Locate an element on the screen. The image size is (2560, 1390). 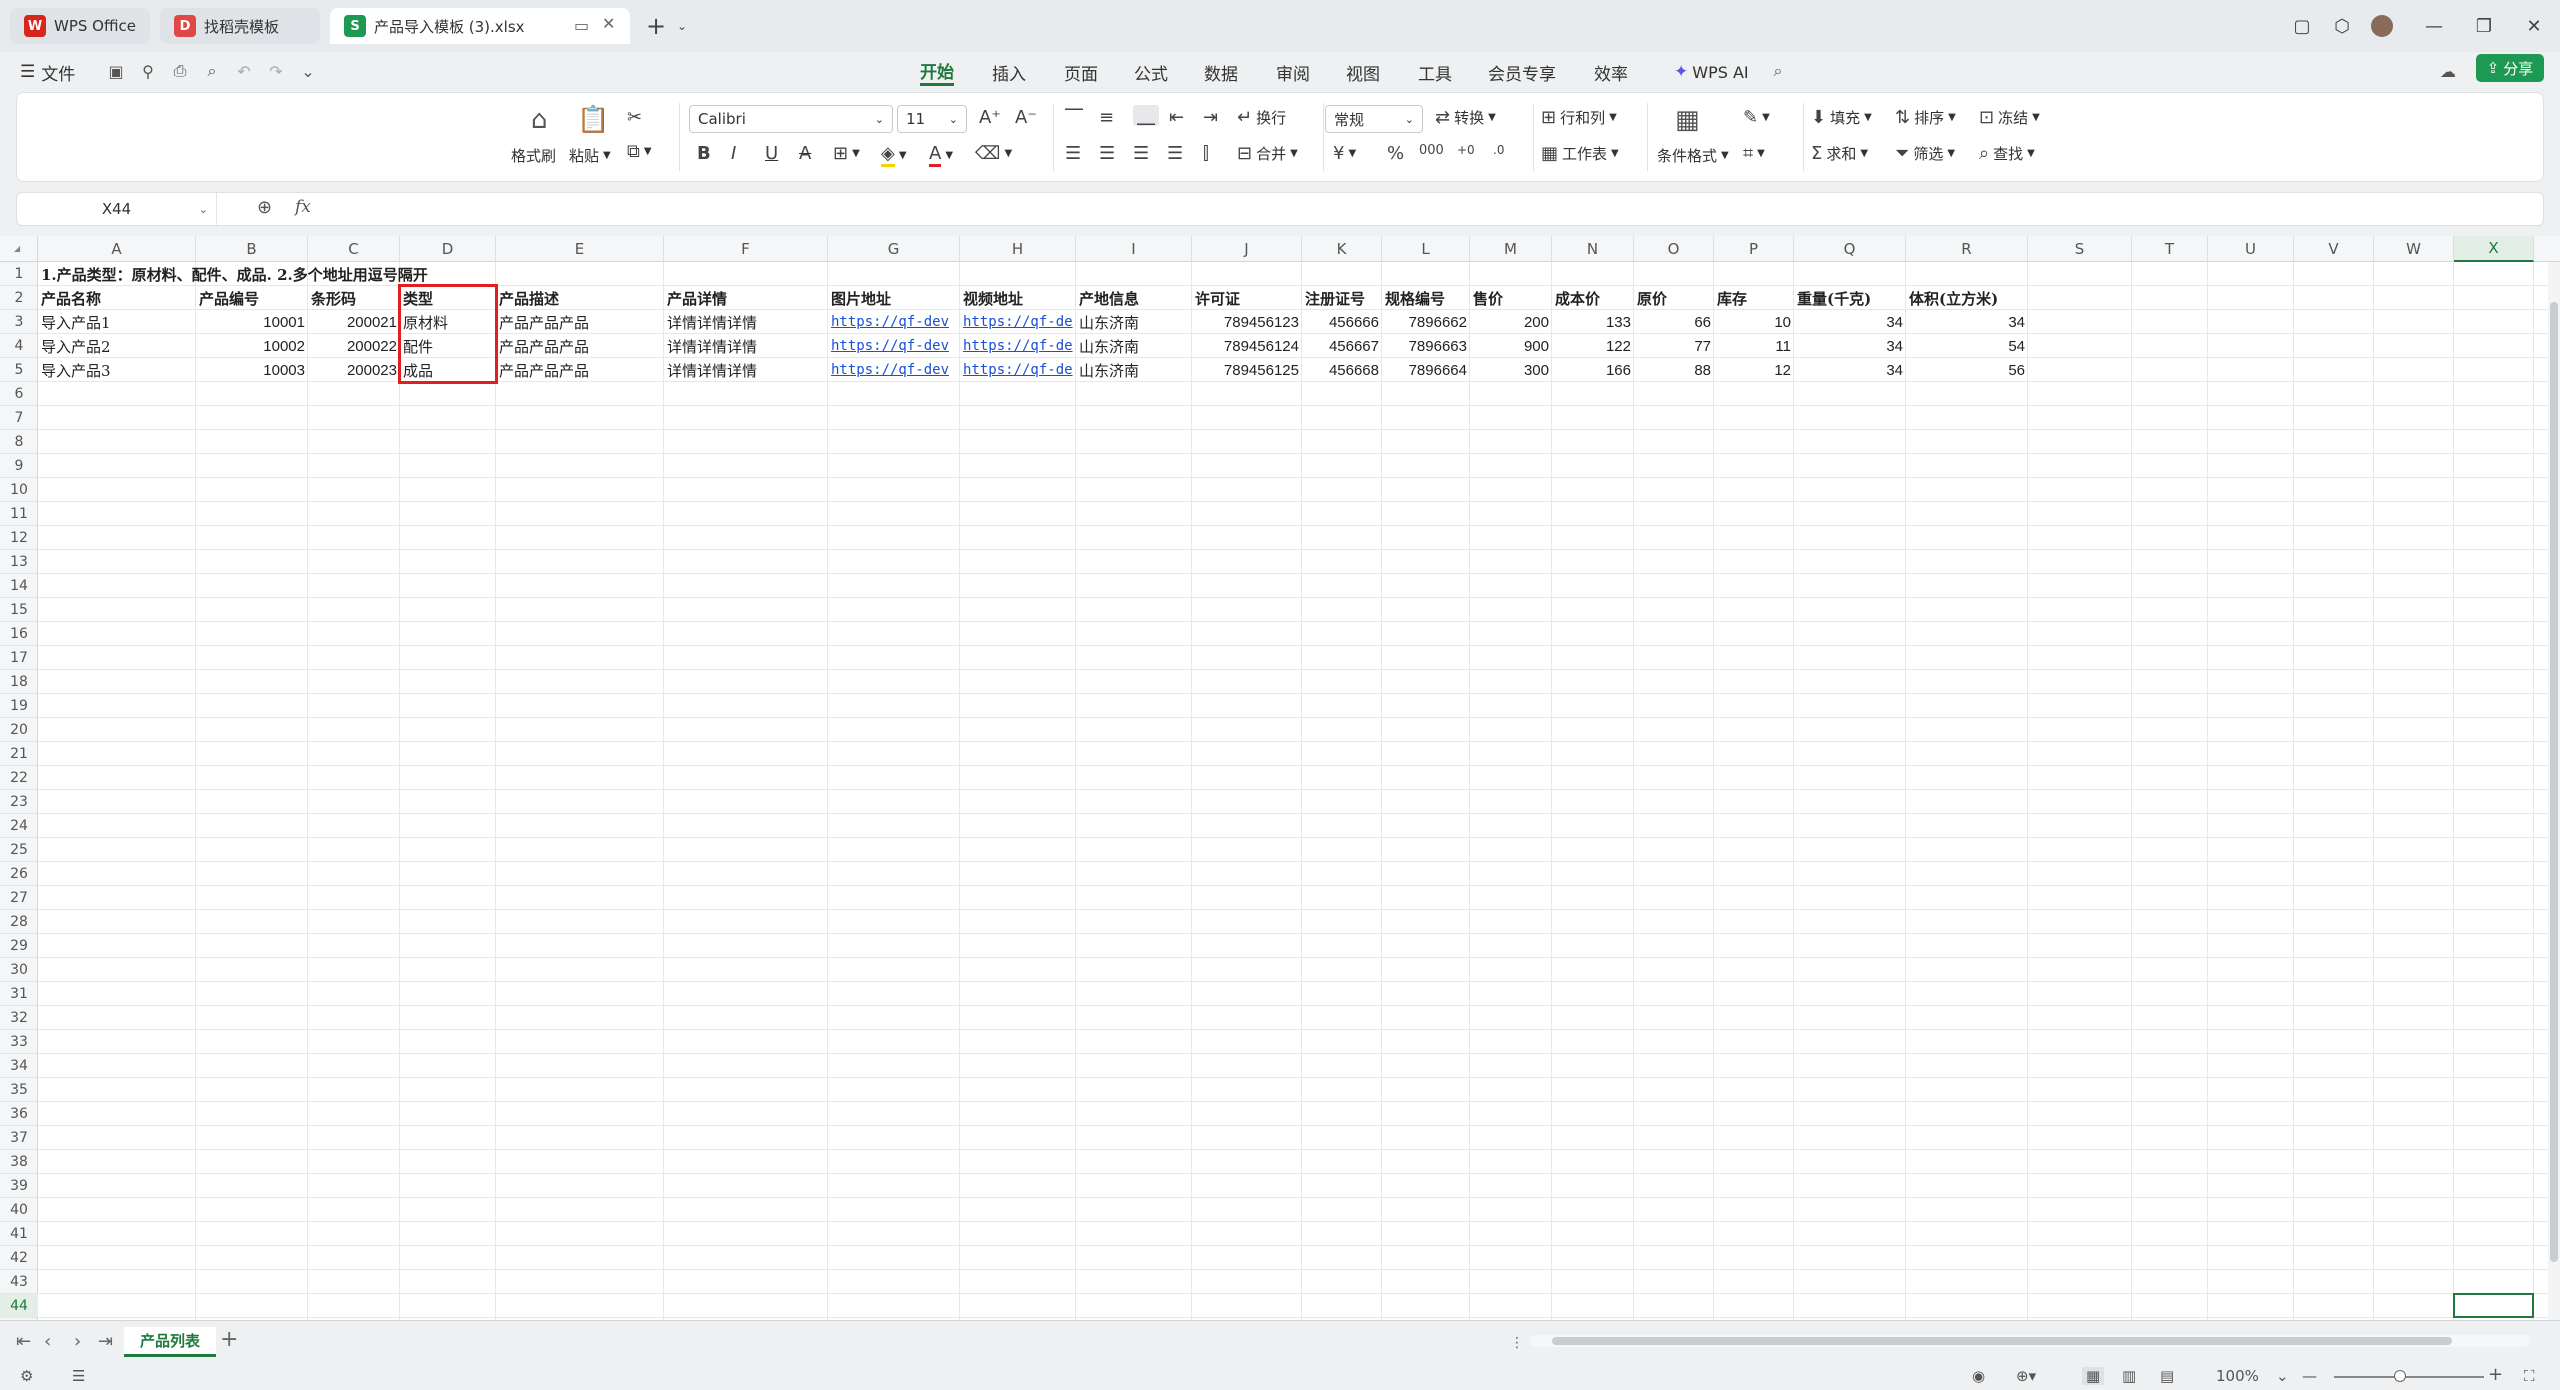
table-cell: 789456125 is located at coordinates (1247, 370).